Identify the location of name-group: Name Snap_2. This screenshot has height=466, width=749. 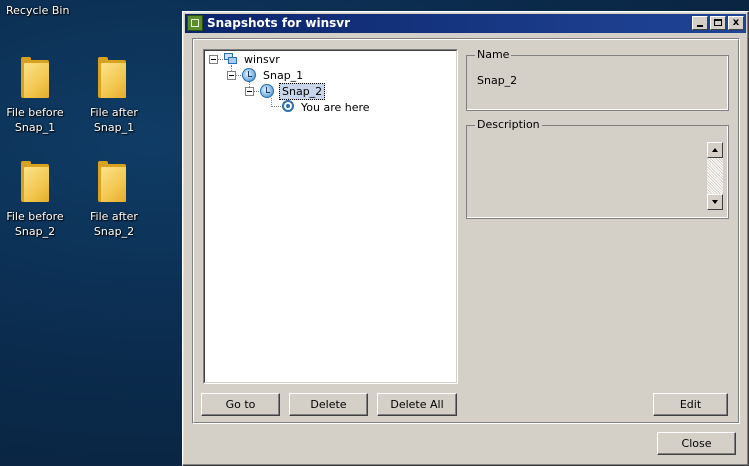
(597, 79).